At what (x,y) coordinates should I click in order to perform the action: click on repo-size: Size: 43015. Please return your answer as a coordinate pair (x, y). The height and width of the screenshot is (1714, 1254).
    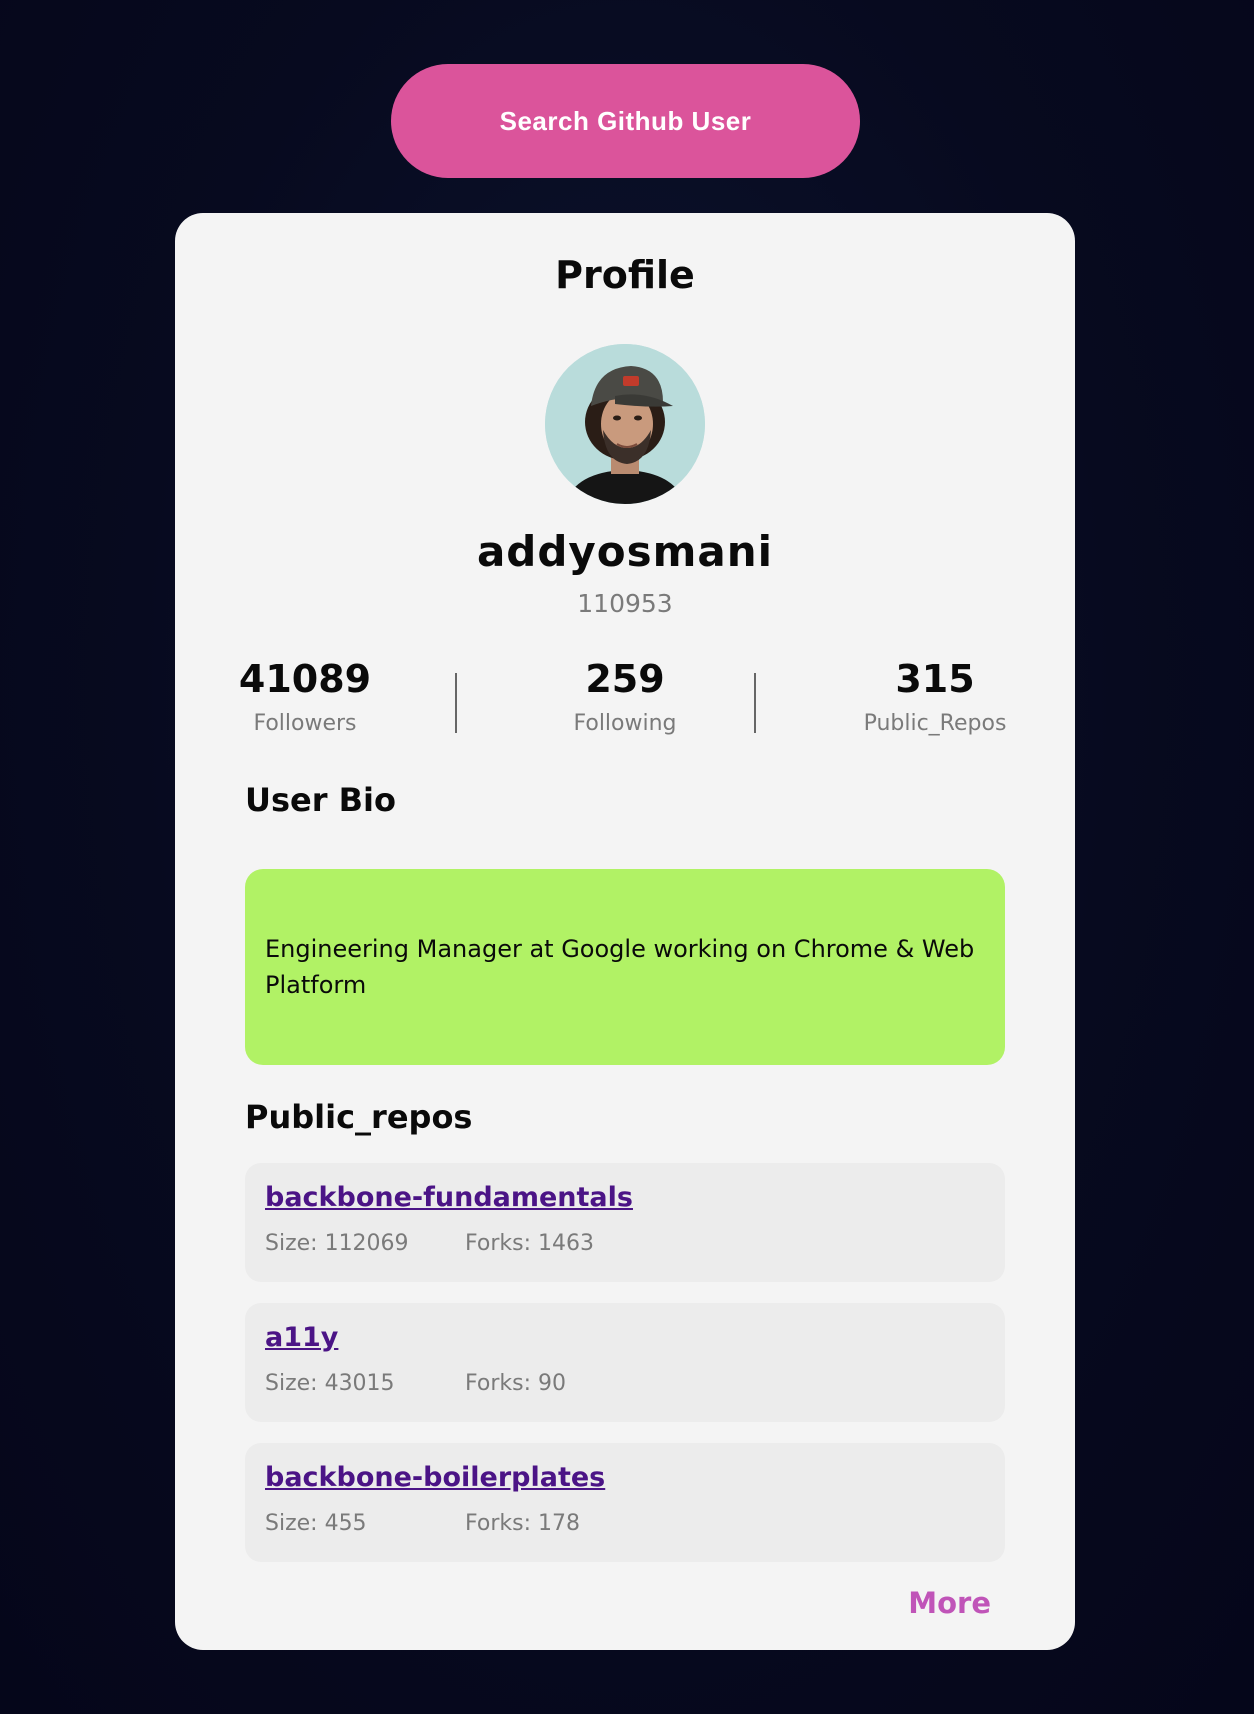
    Looking at the image, I should click on (330, 1383).